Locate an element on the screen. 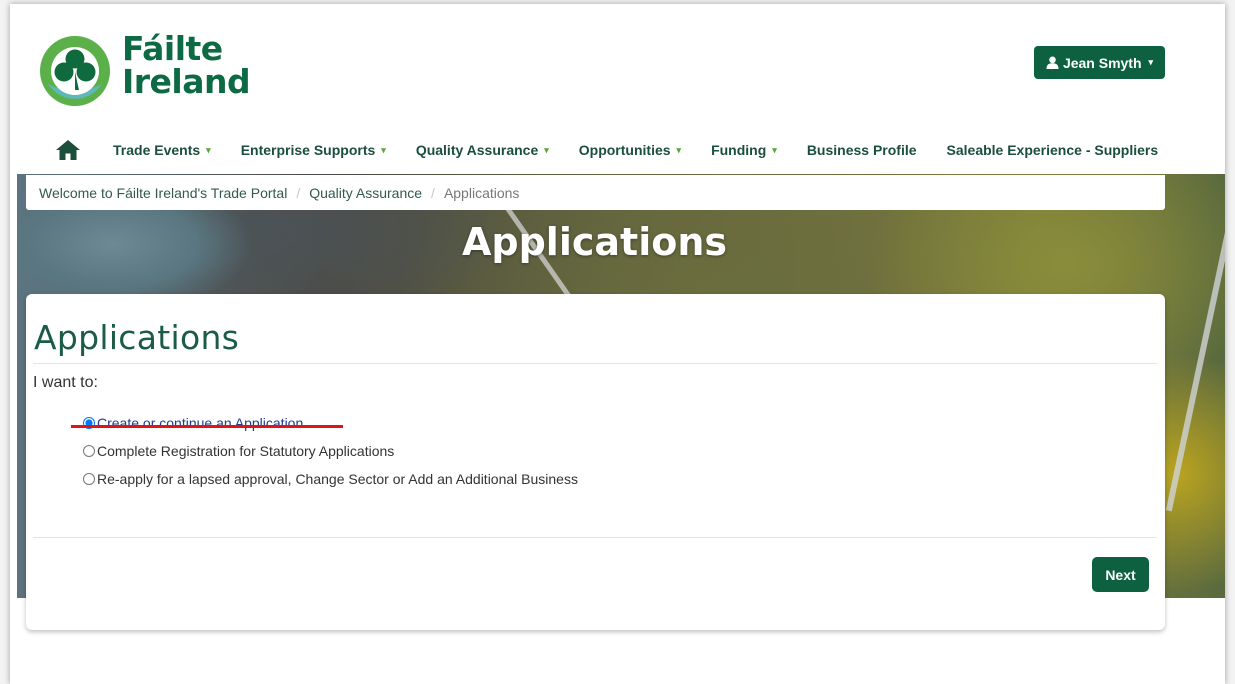 This screenshot has height=684, width=1235. hero-title: Applications is located at coordinates (594, 242).